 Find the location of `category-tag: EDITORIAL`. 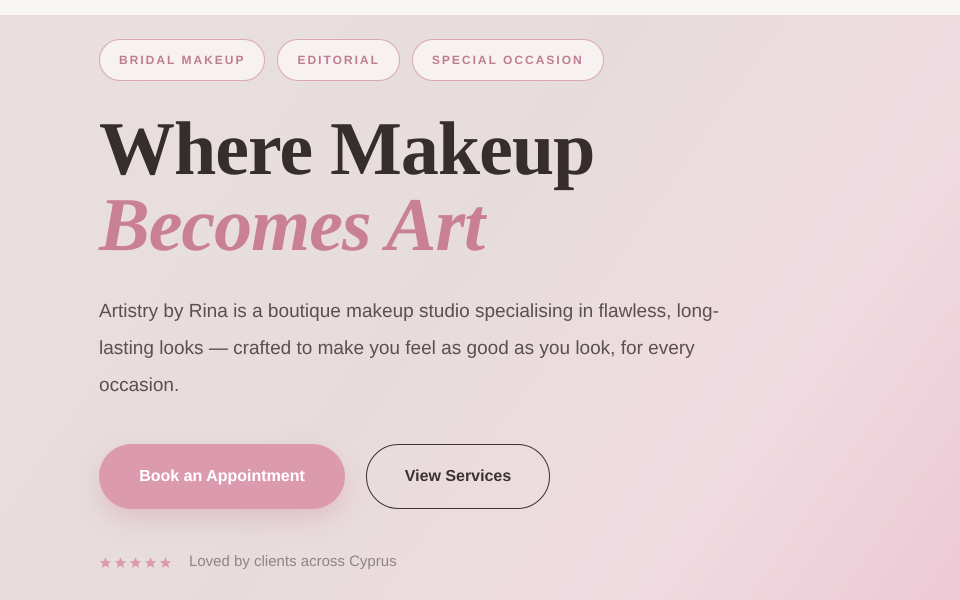

category-tag: EDITORIAL is located at coordinates (338, 60).